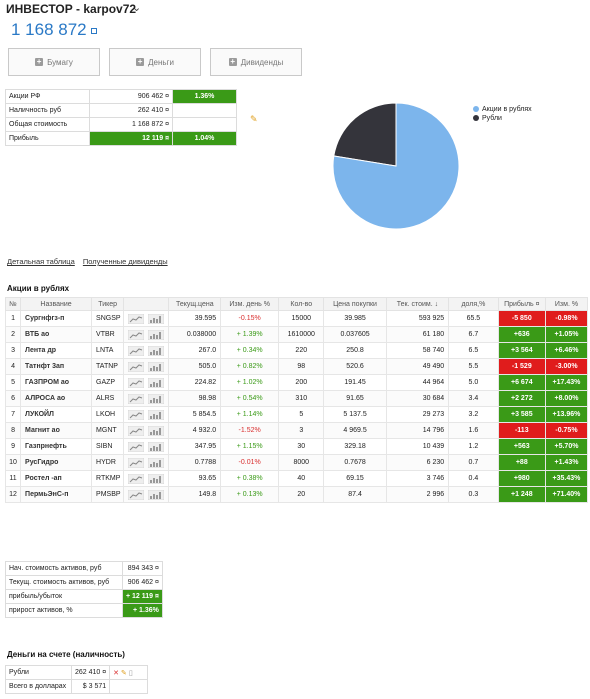  I want to click on stock-ticker: ALRS, so click(108, 398).